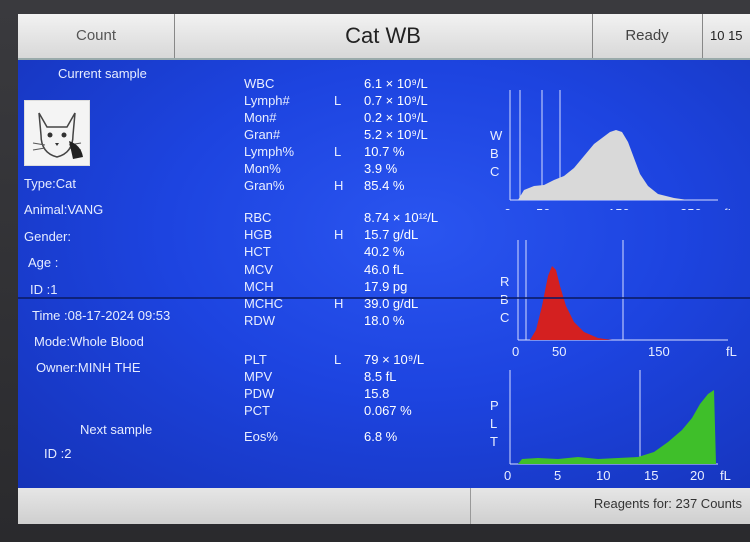 This screenshot has height=542, width=750. I want to click on param-name-lymph-: Lymph#, so click(267, 100).